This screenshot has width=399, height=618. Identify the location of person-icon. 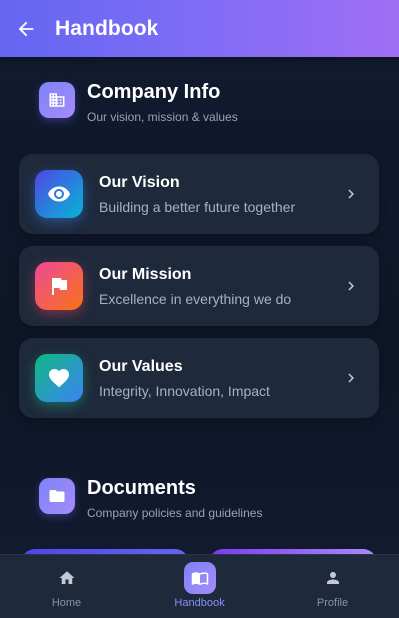
(333, 578).